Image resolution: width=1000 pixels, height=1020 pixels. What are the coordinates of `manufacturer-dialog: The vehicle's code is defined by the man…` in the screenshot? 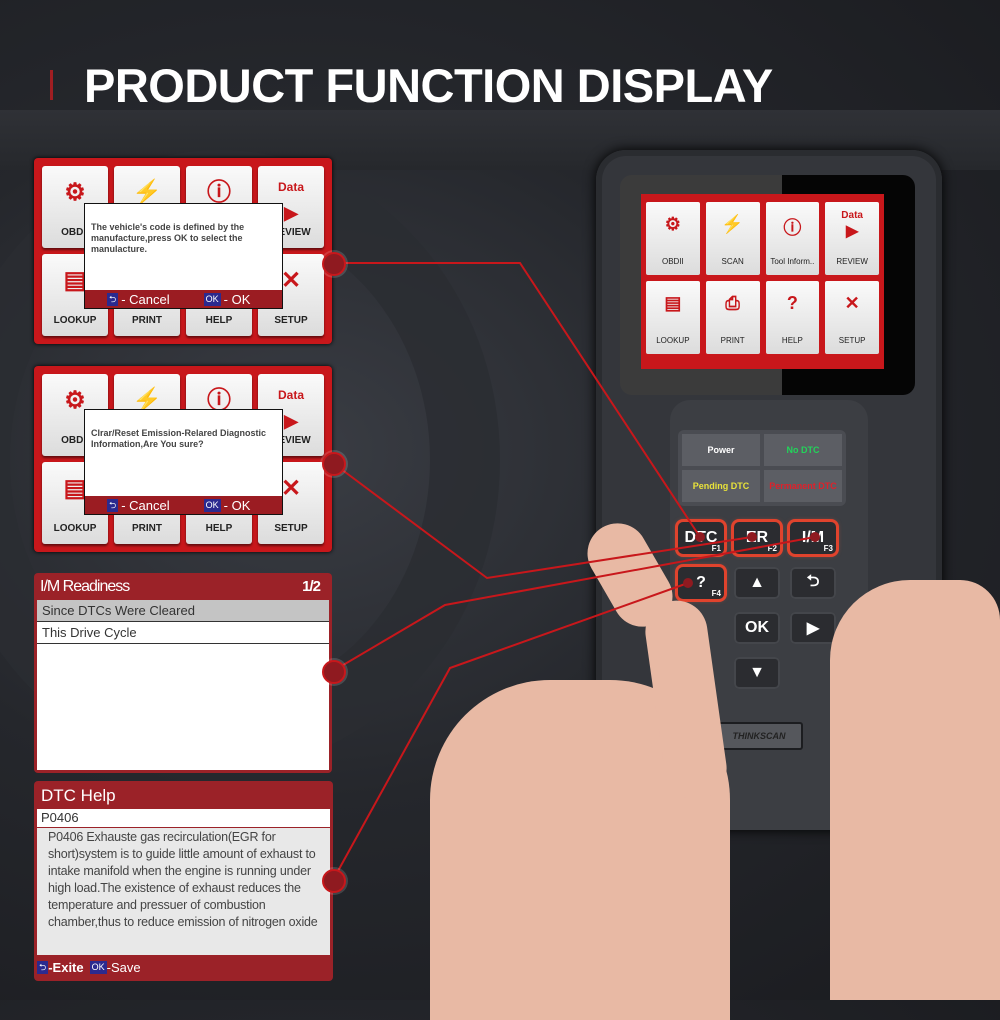 It's located at (183, 256).